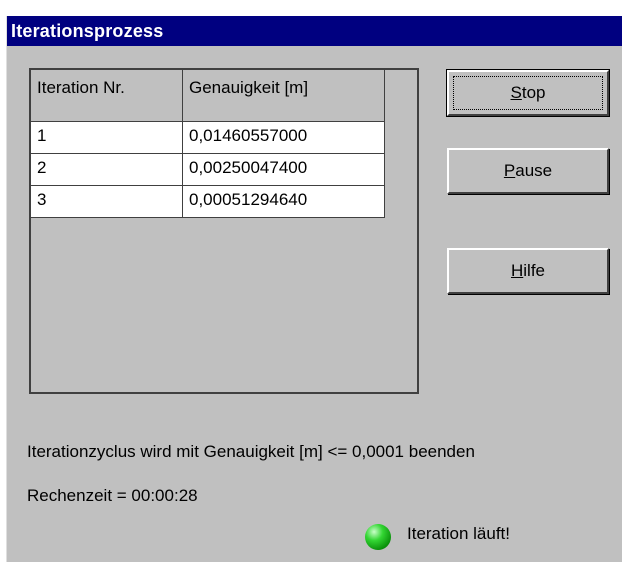 The width and height of the screenshot is (622, 562). Describe the element at coordinates (459, 533) in the screenshot. I see `iteration-status-text: Iteration läuft!` at that location.